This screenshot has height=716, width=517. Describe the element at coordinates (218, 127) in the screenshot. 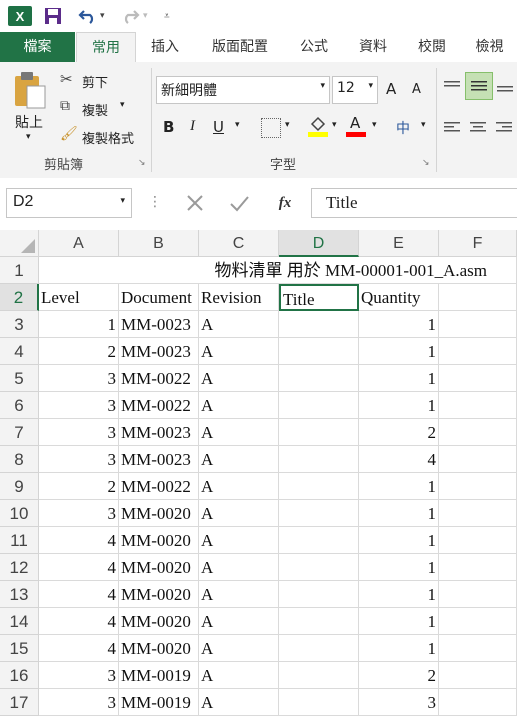

I see `underline-button: U` at that location.